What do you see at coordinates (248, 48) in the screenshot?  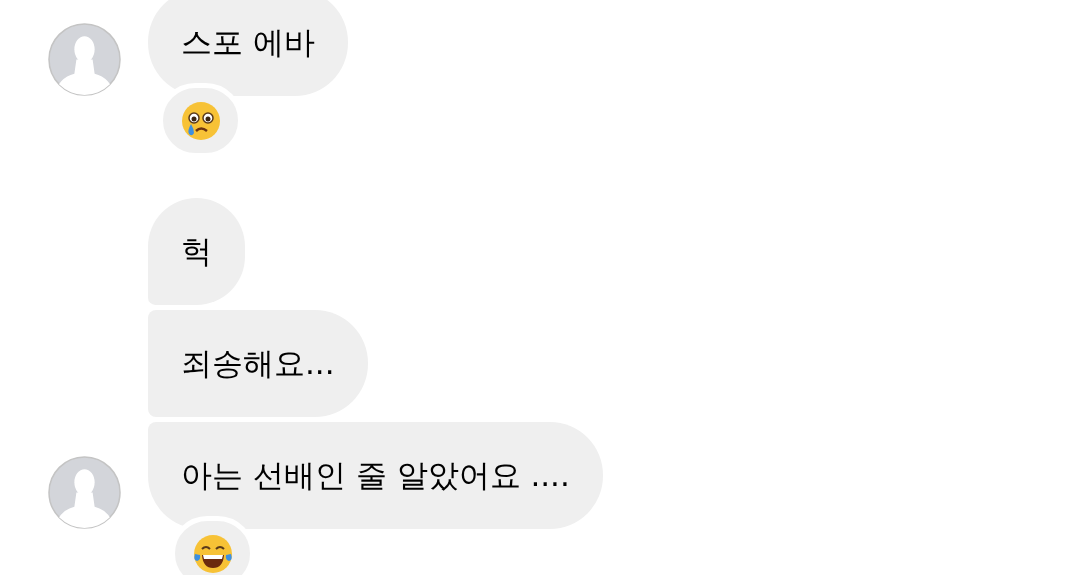 I see `message-bubble: 스포 에바` at bounding box center [248, 48].